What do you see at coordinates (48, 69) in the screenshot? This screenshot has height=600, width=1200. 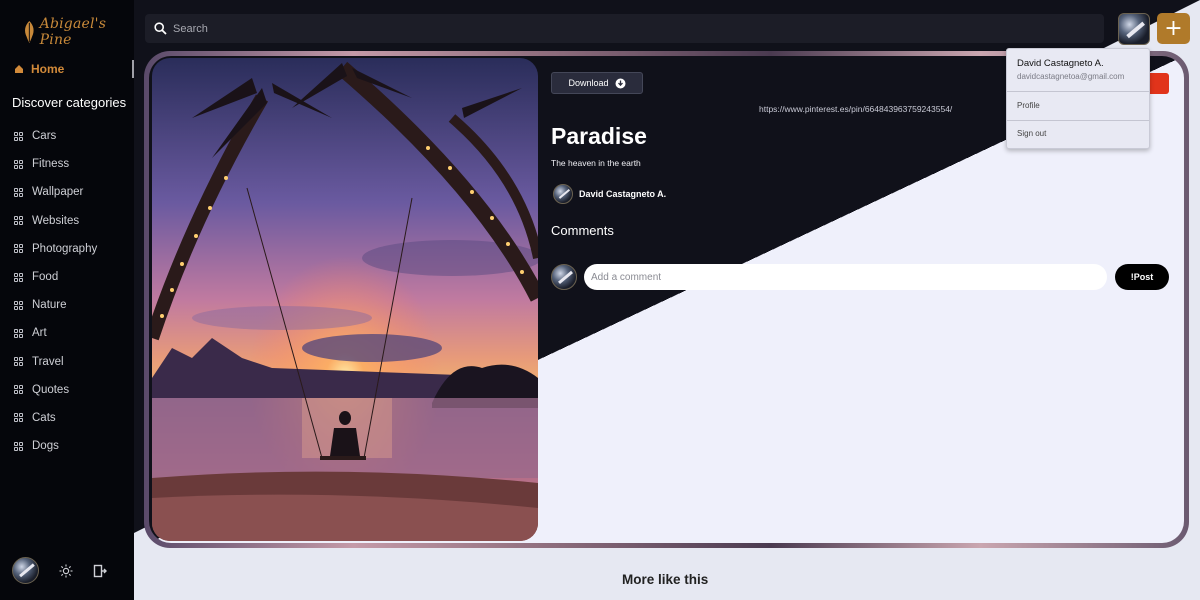 I see `sidebar-item-label: Home` at bounding box center [48, 69].